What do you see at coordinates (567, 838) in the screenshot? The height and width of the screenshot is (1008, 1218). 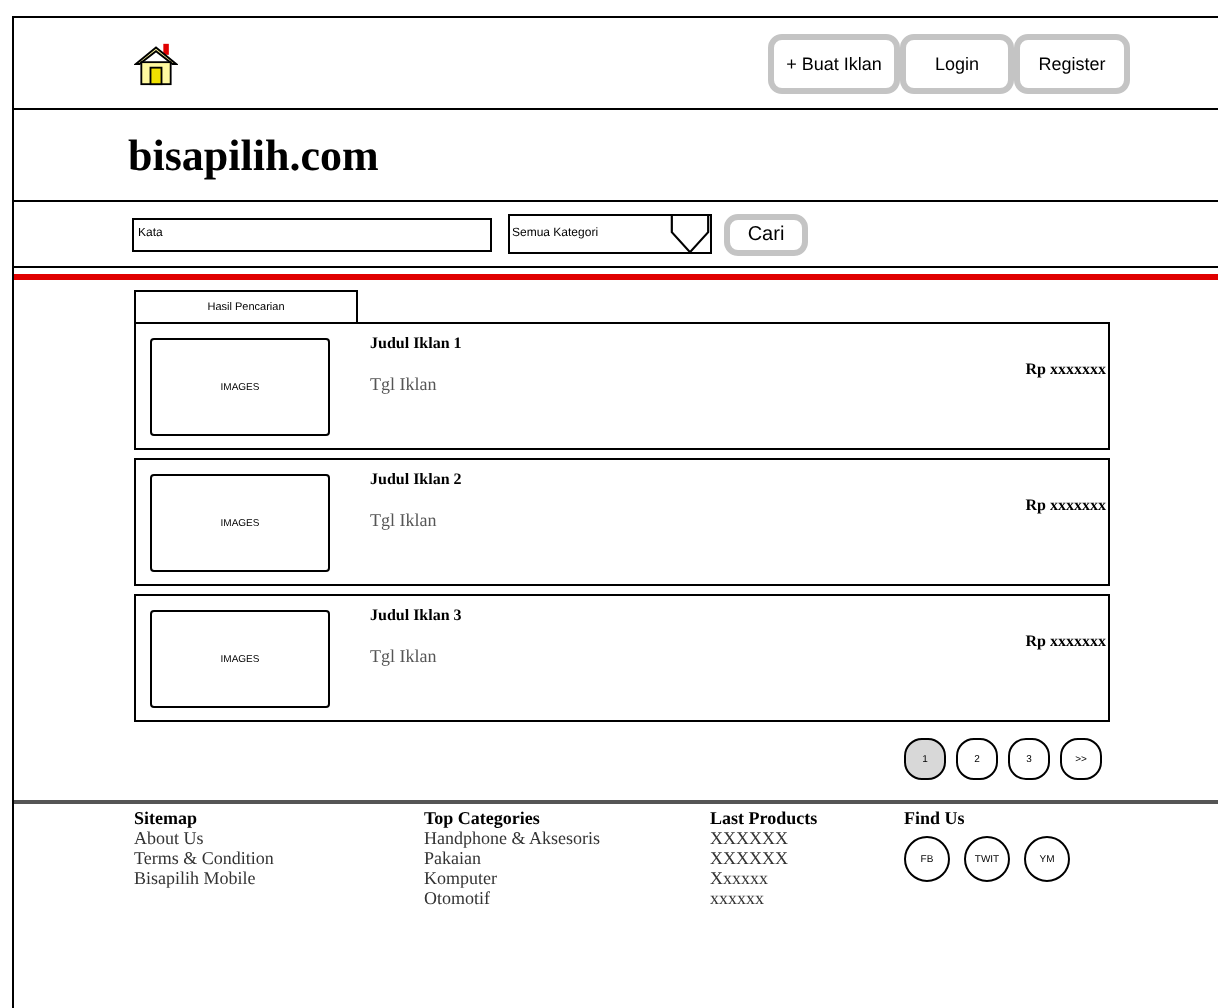 I see `footer-link: Handphone & Aksesoris` at bounding box center [567, 838].